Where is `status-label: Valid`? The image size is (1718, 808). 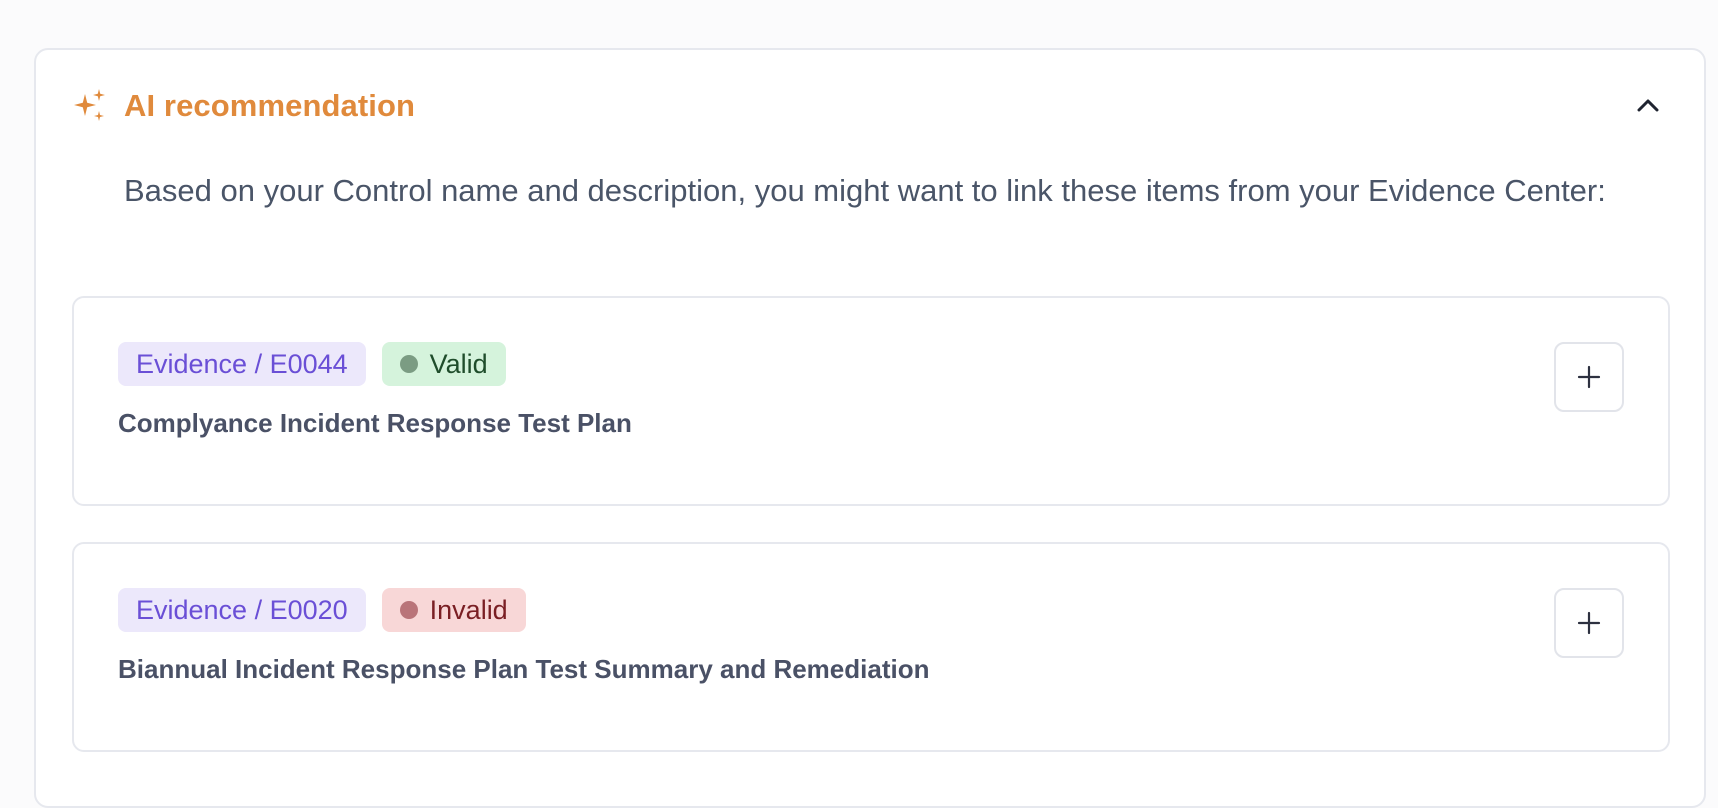
status-label: Valid is located at coordinates (458, 363).